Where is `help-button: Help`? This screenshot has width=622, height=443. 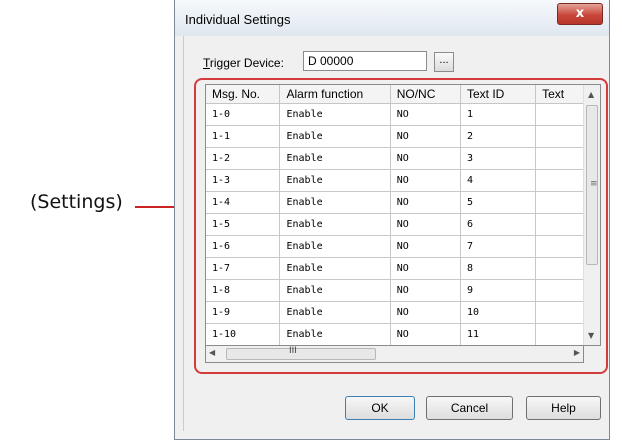 help-button: Help is located at coordinates (563, 408).